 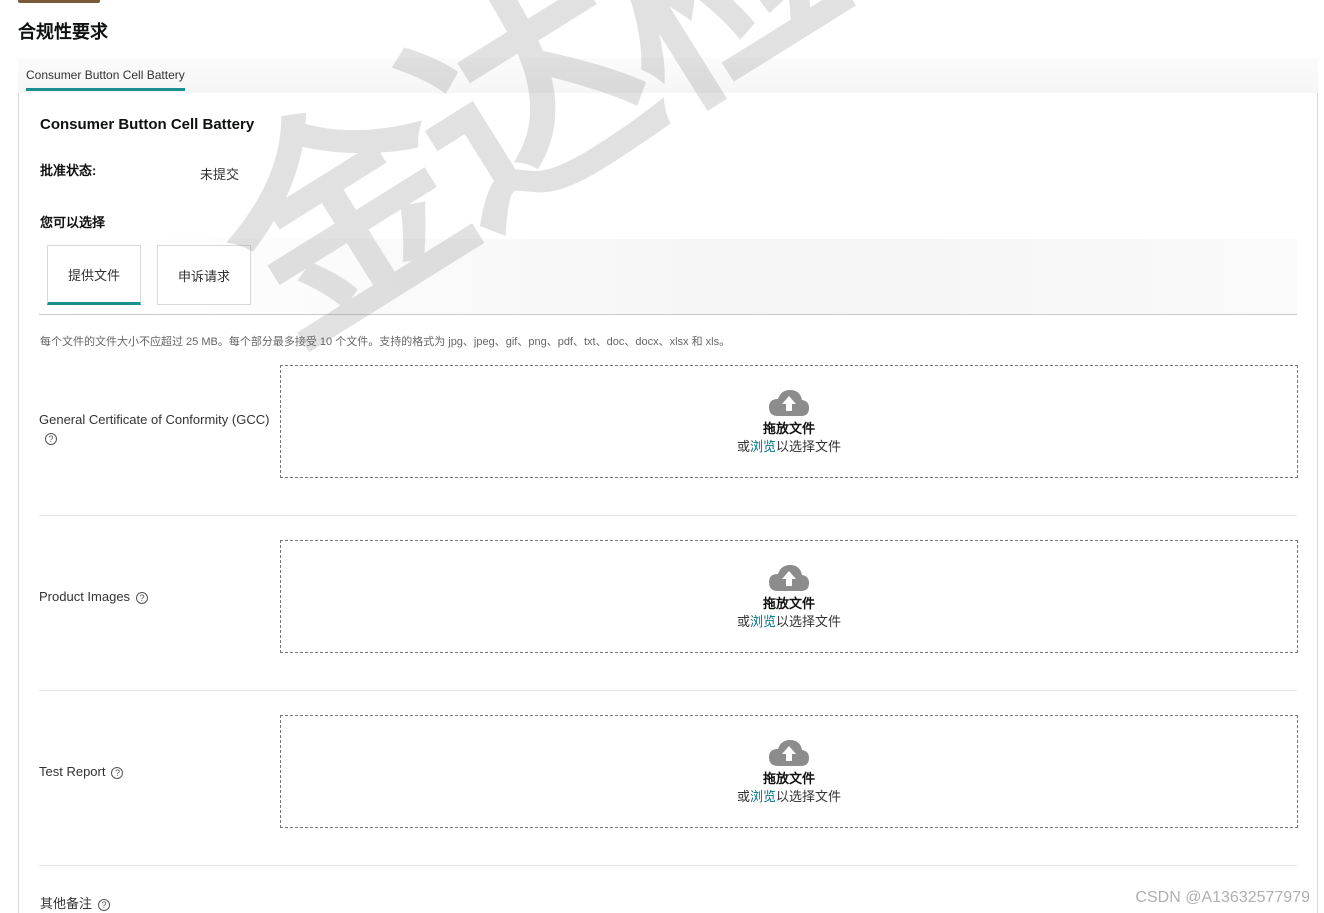 What do you see at coordinates (1222, 897) in the screenshot?
I see `credit-text: CSDN @A13632577979` at bounding box center [1222, 897].